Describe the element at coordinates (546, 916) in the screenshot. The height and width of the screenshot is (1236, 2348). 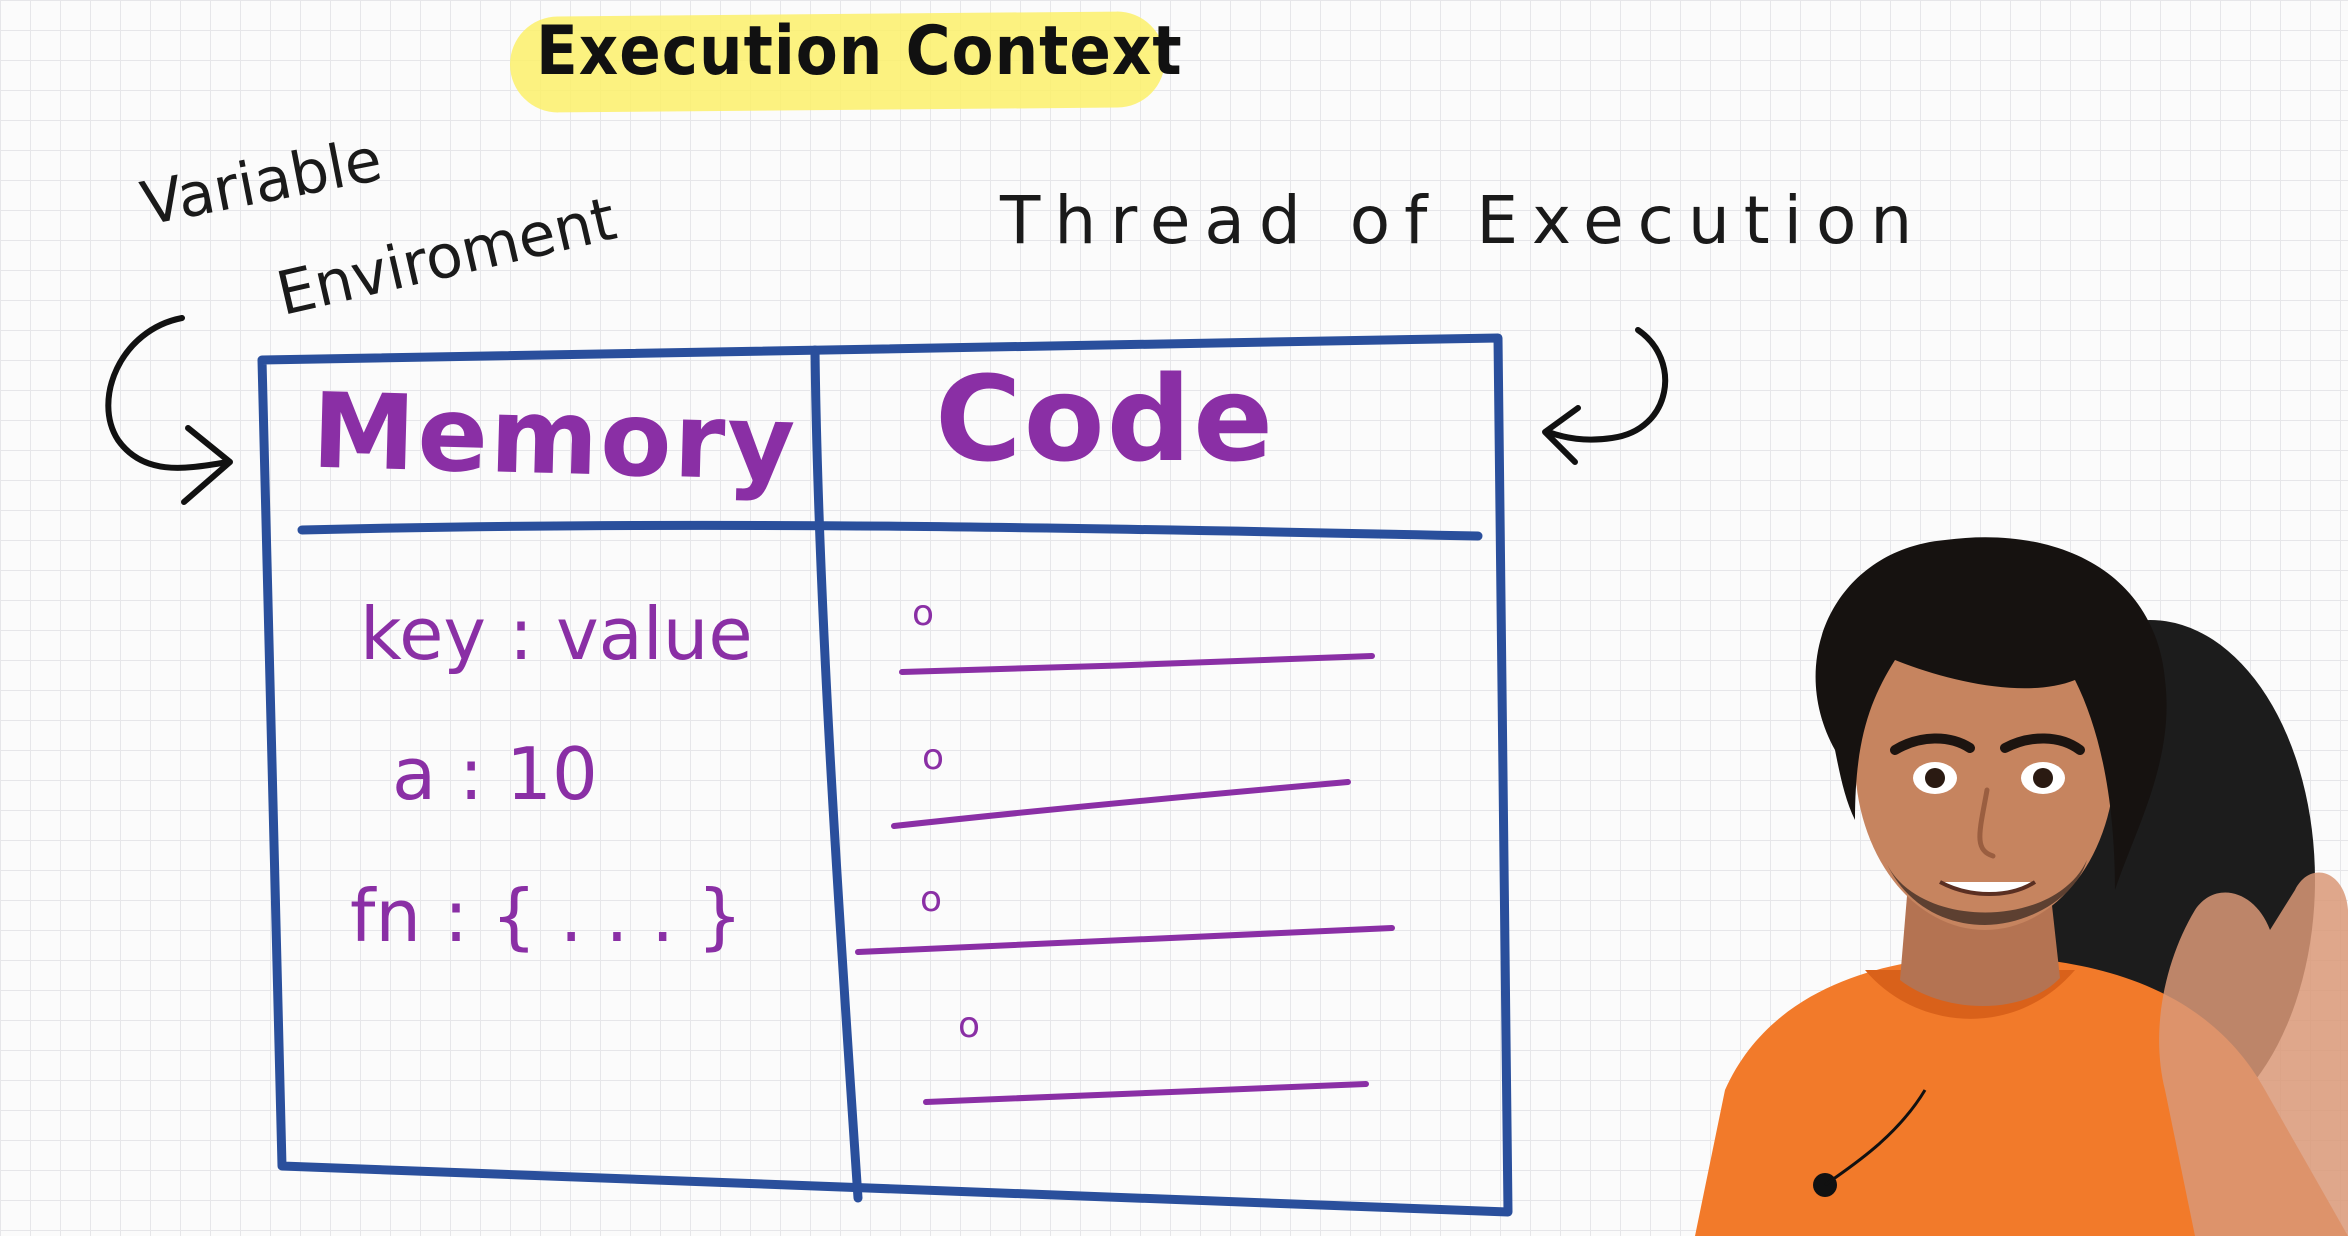
I see `memory-row-fn: fn : { . . . }` at that location.